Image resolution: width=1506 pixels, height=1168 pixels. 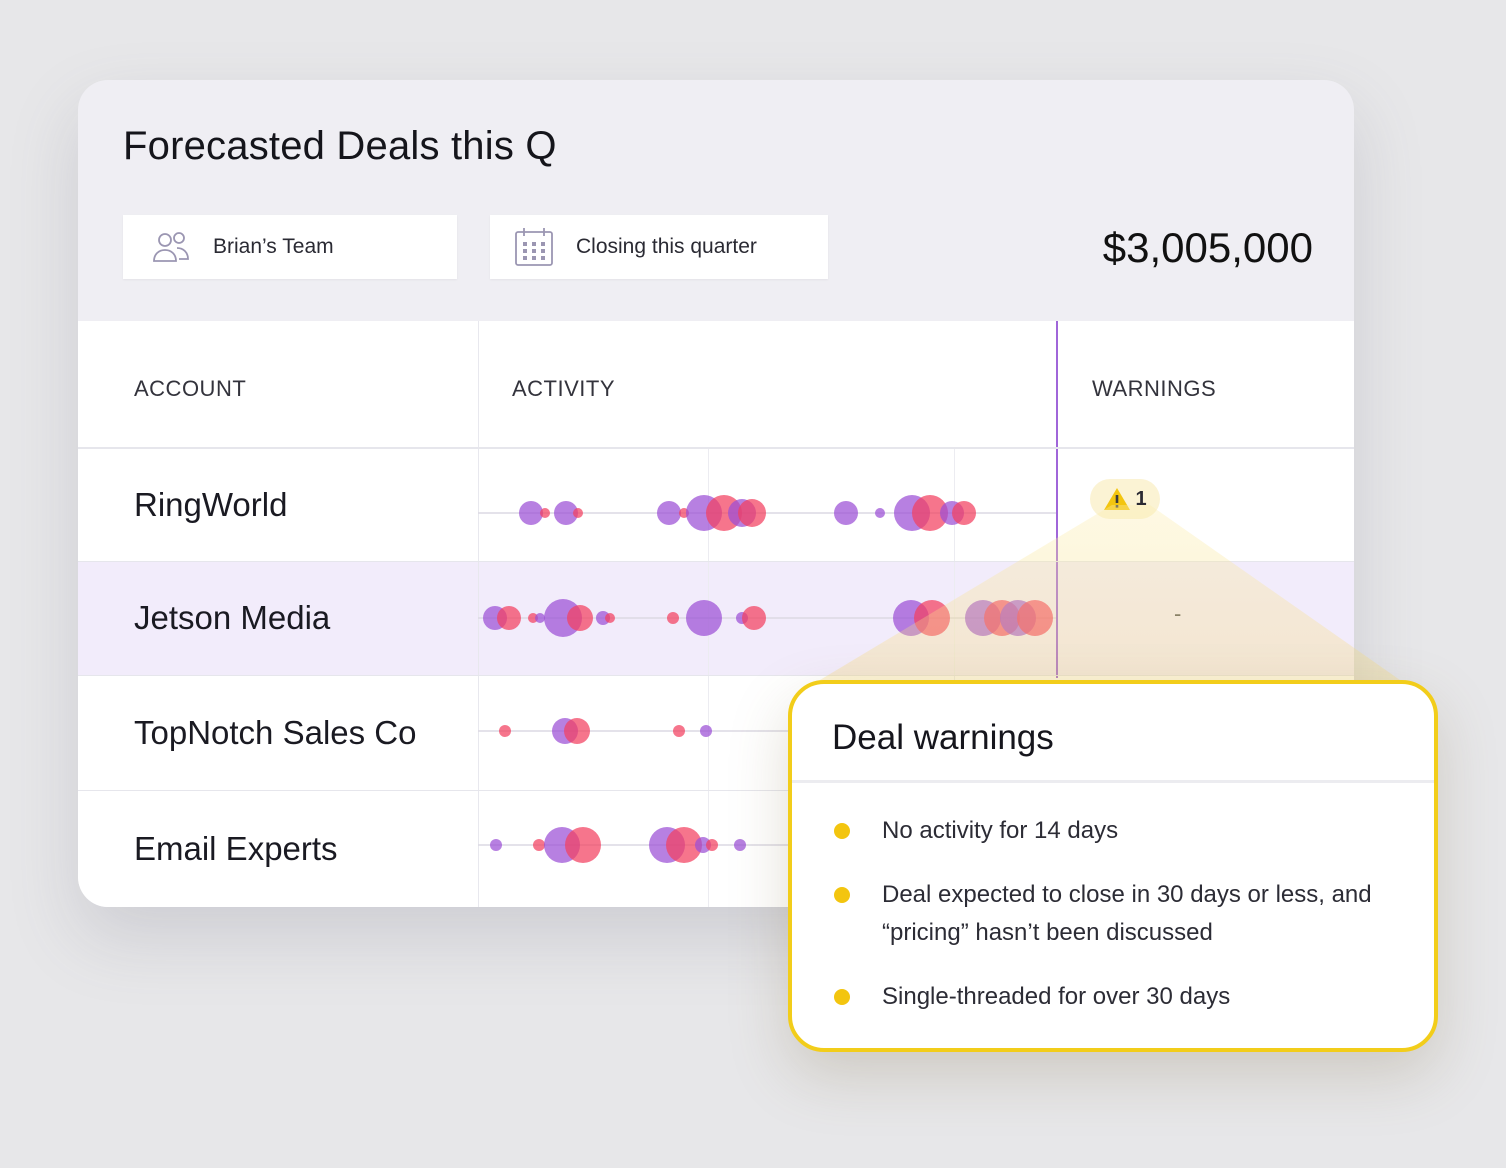 What do you see at coordinates (1113, 781) in the screenshot?
I see `popup-divider` at bounding box center [1113, 781].